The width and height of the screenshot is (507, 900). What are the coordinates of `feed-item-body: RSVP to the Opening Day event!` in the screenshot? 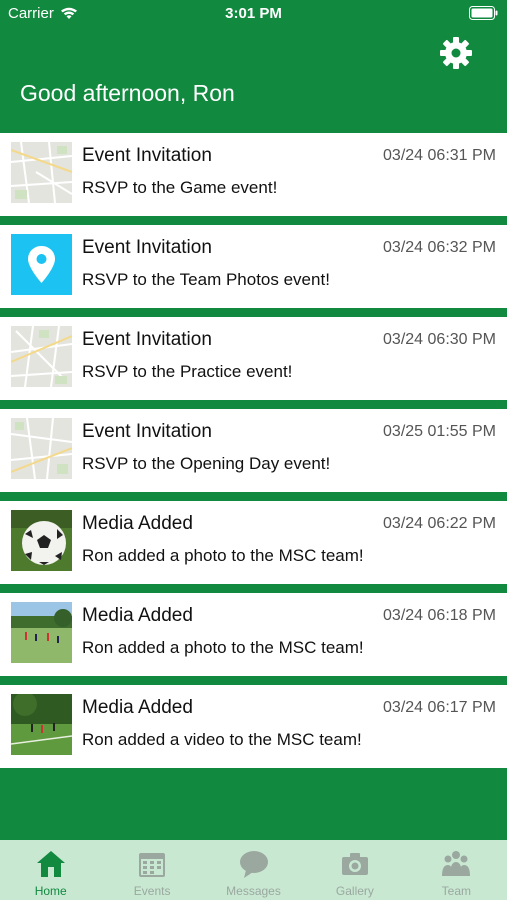 It's located at (206, 463).